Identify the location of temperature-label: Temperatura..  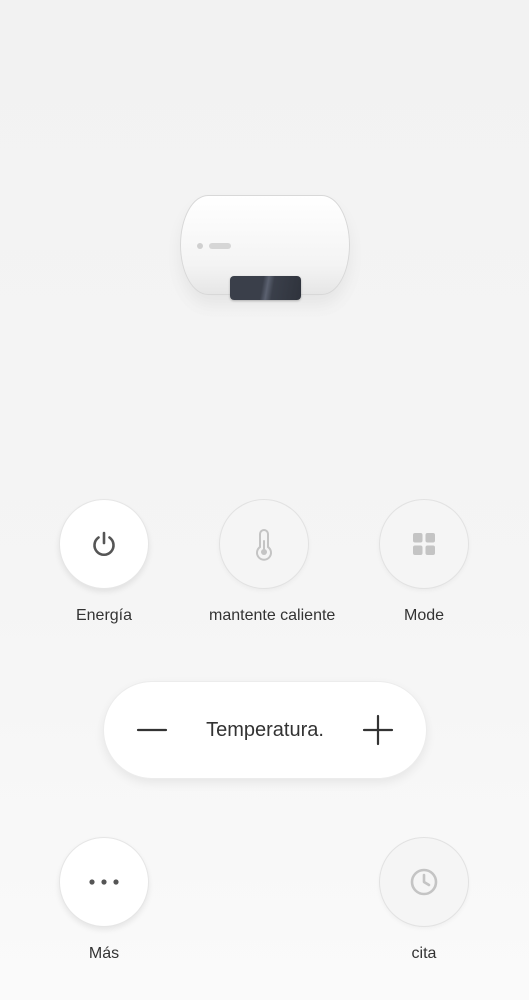
(265, 730).